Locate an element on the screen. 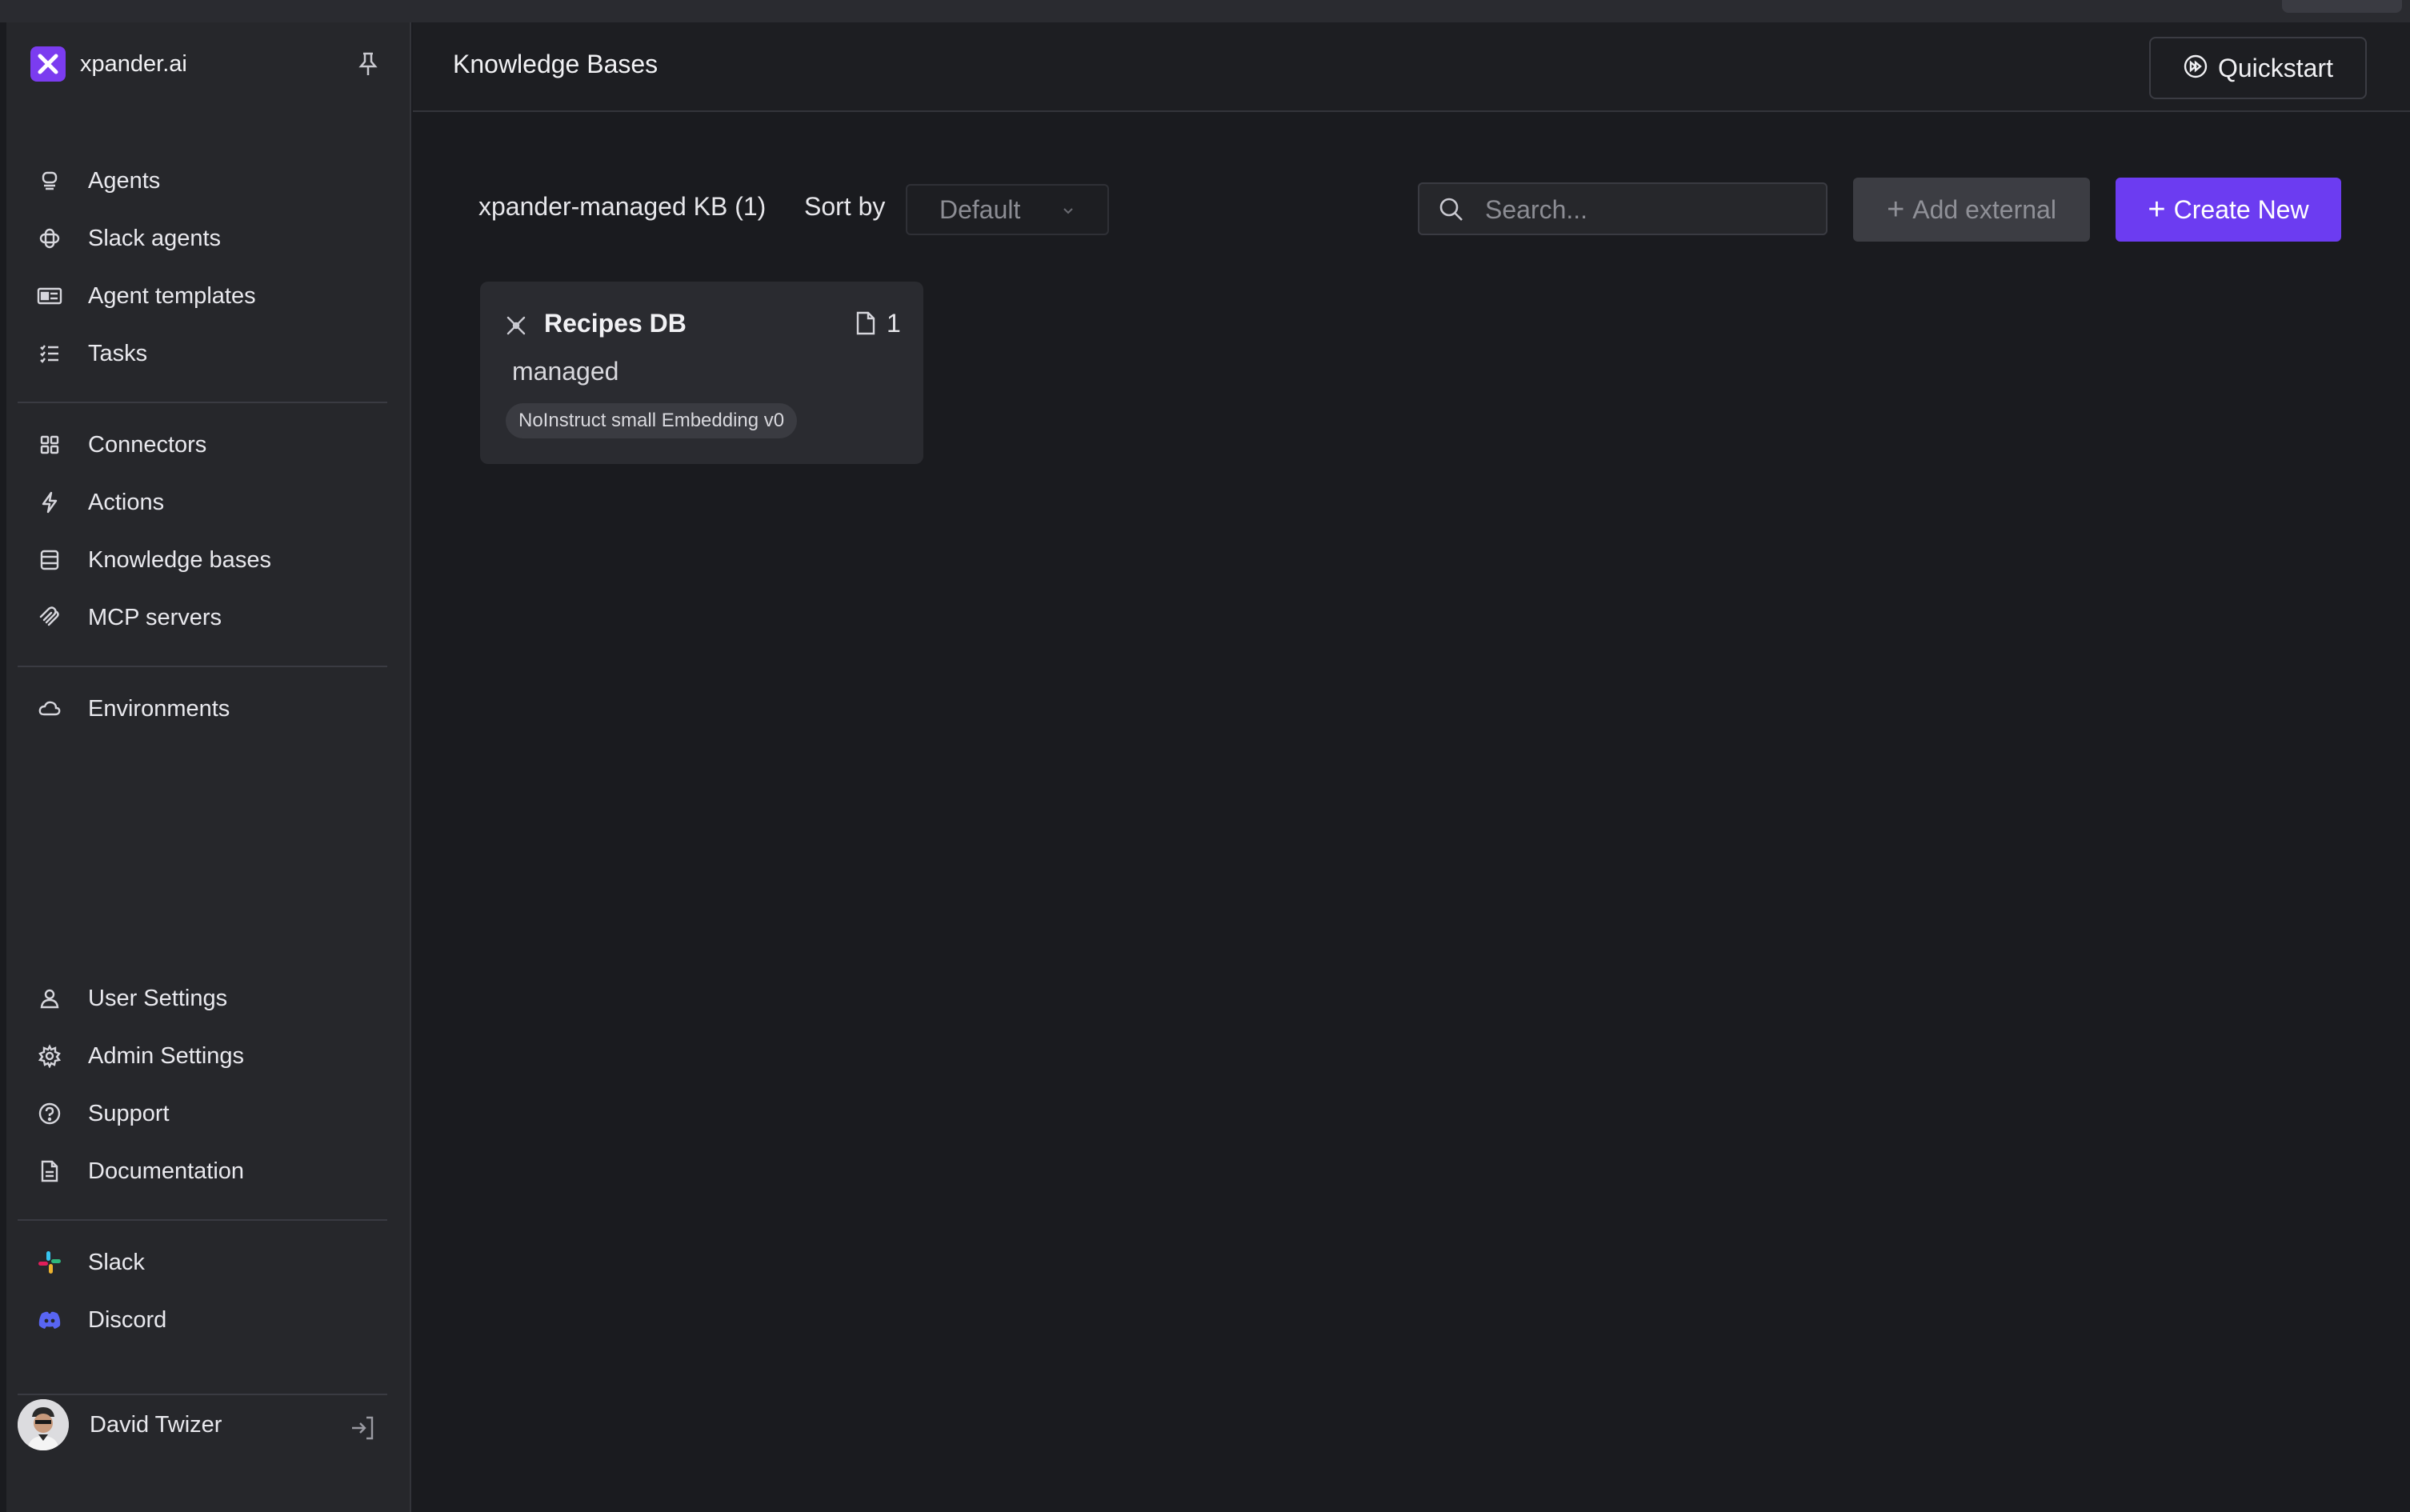 This screenshot has height=1512, width=2410. connectors-icon is located at coordinates (49, 445).